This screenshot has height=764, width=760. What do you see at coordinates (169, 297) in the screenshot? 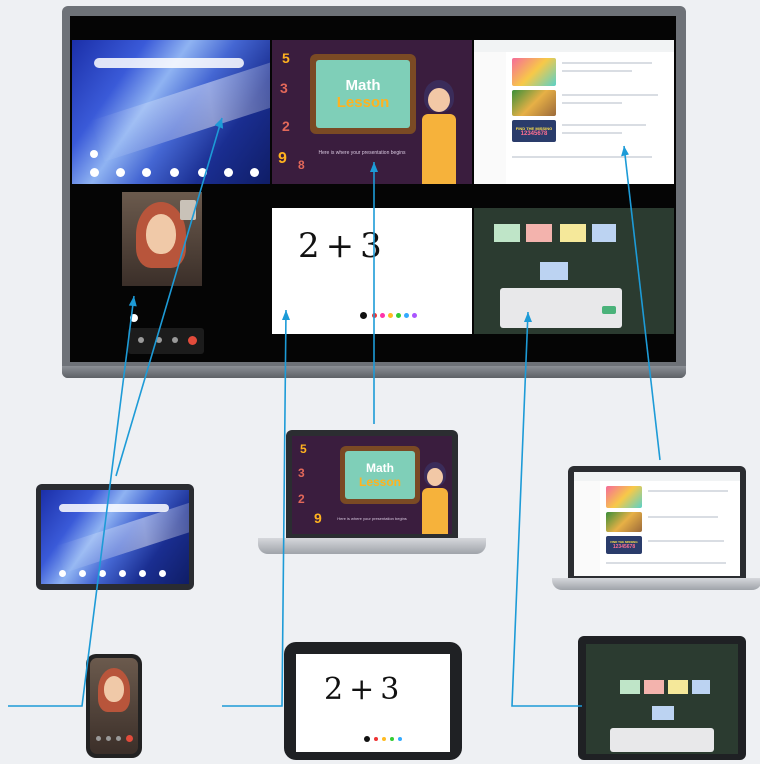
I see `connector-tablet-home` at bounding box center [169, 297].